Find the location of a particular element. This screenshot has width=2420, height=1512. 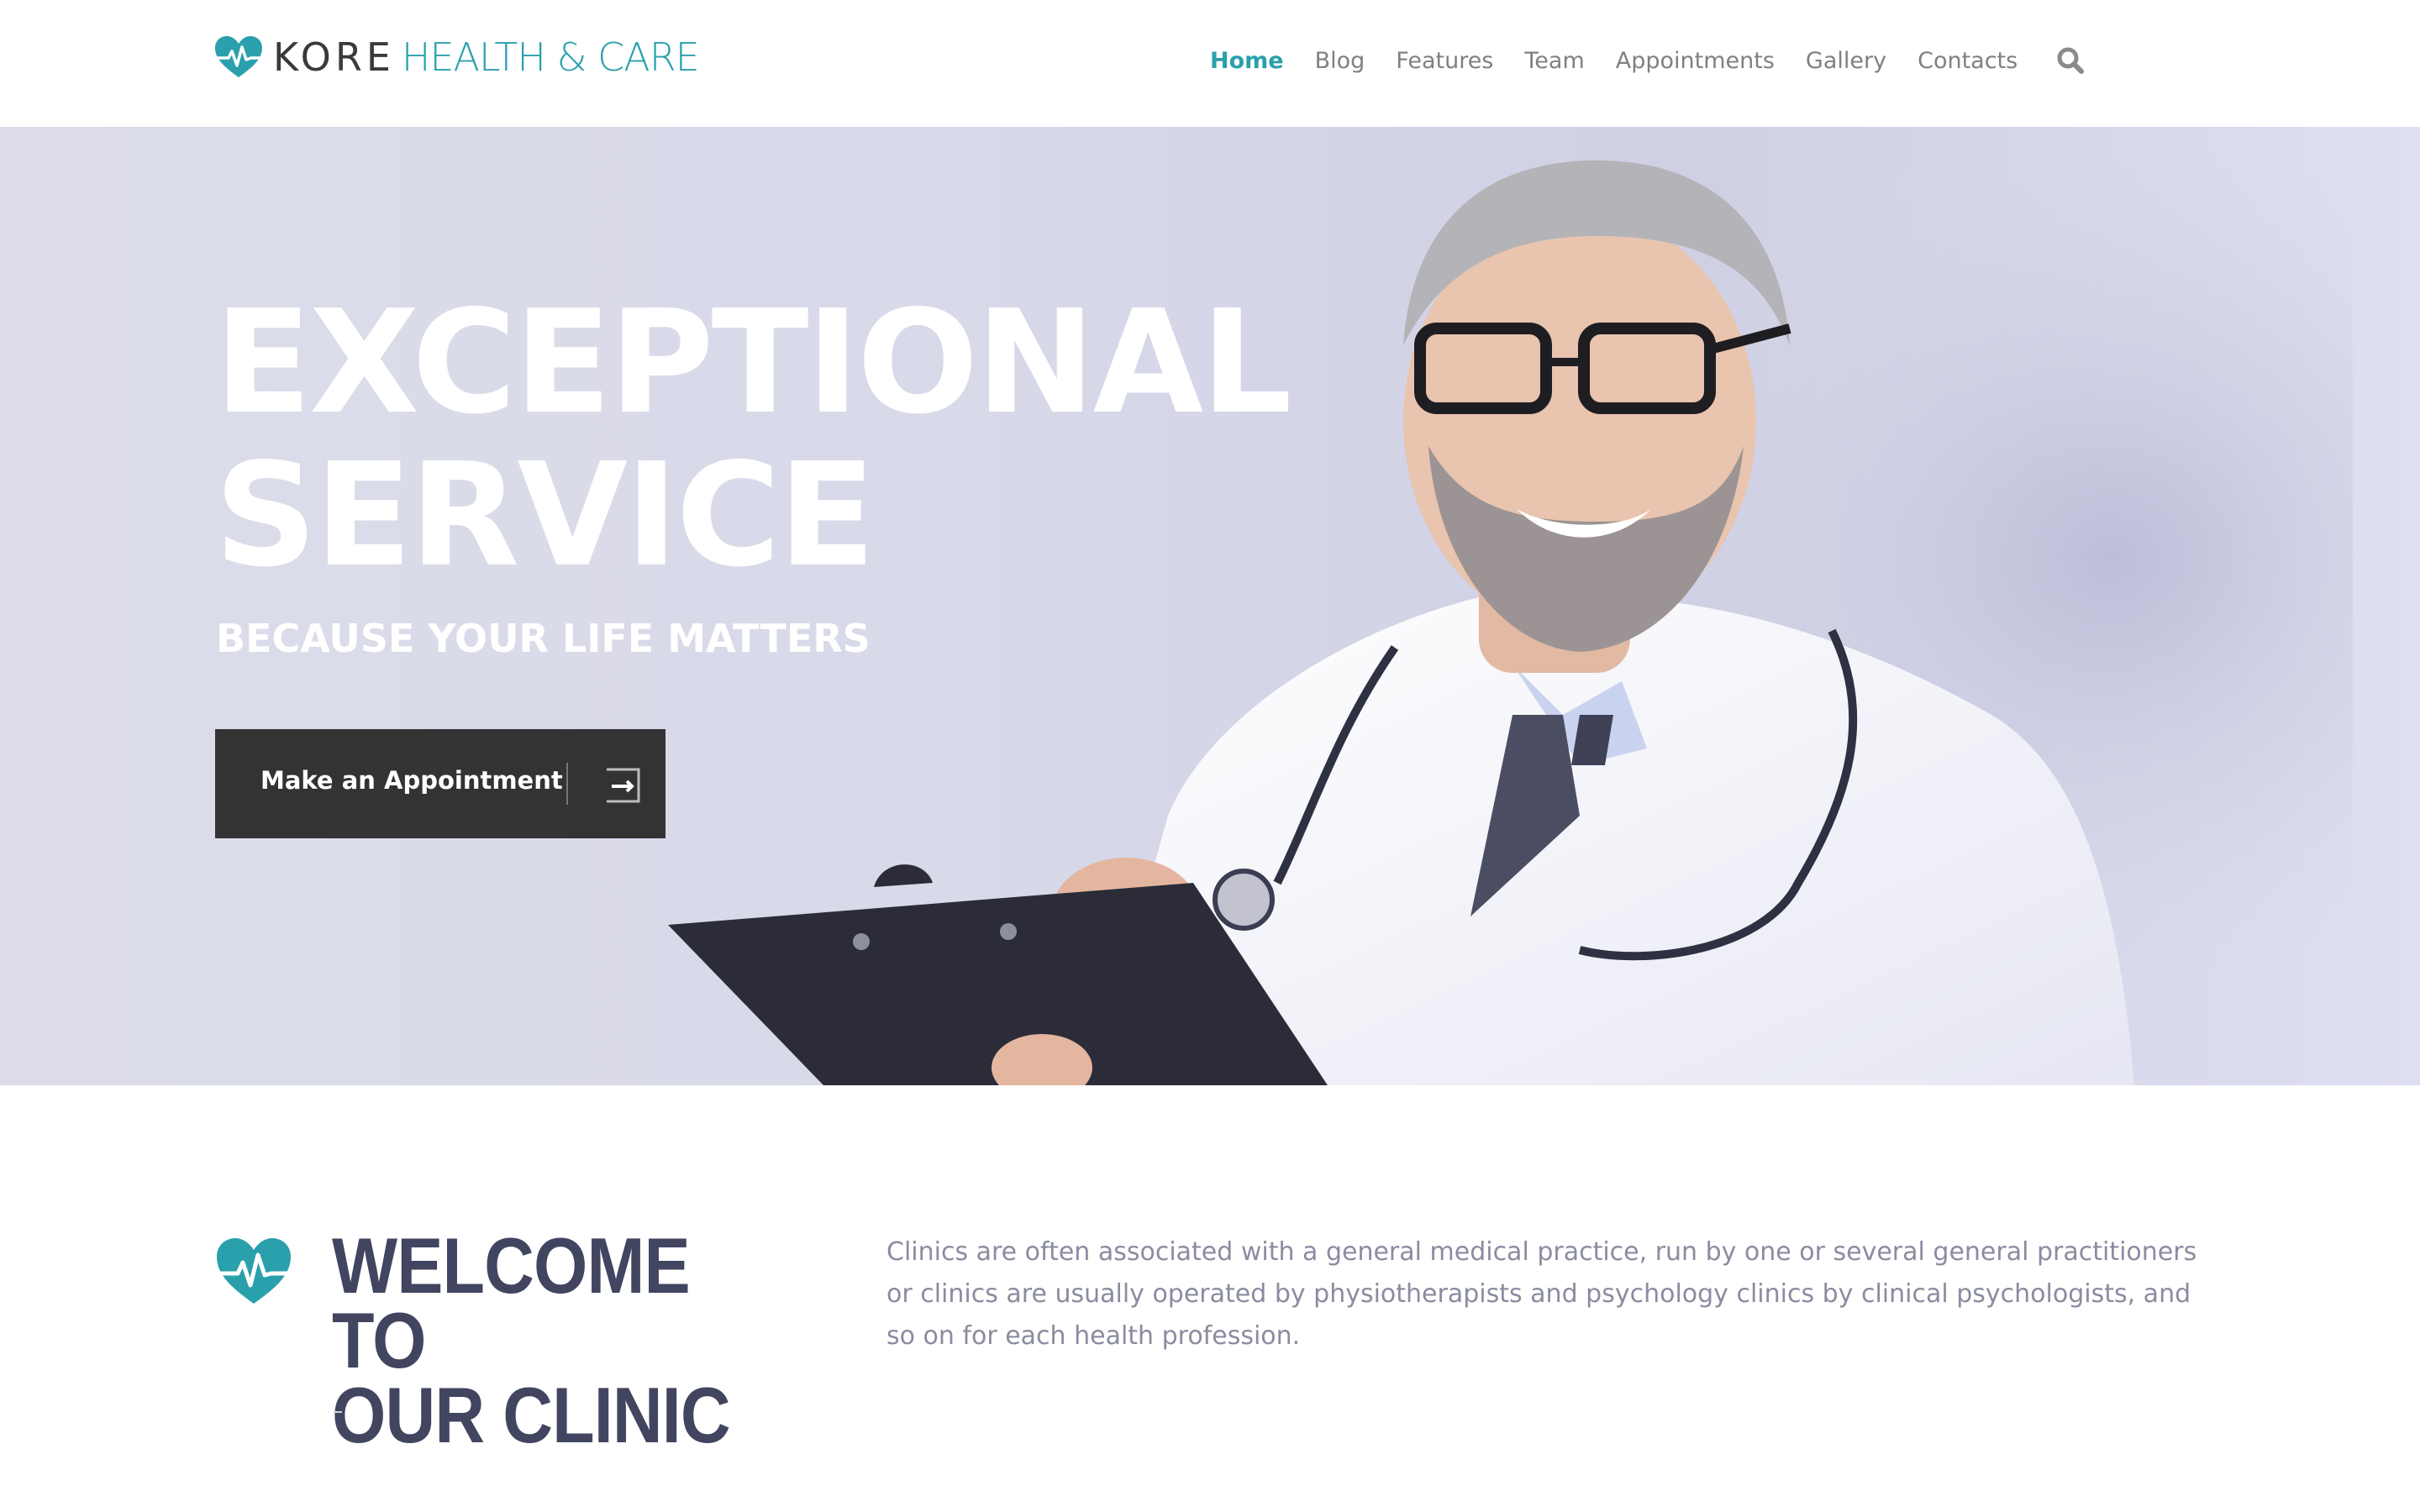

search-button is located at coordinates (2070, 60).